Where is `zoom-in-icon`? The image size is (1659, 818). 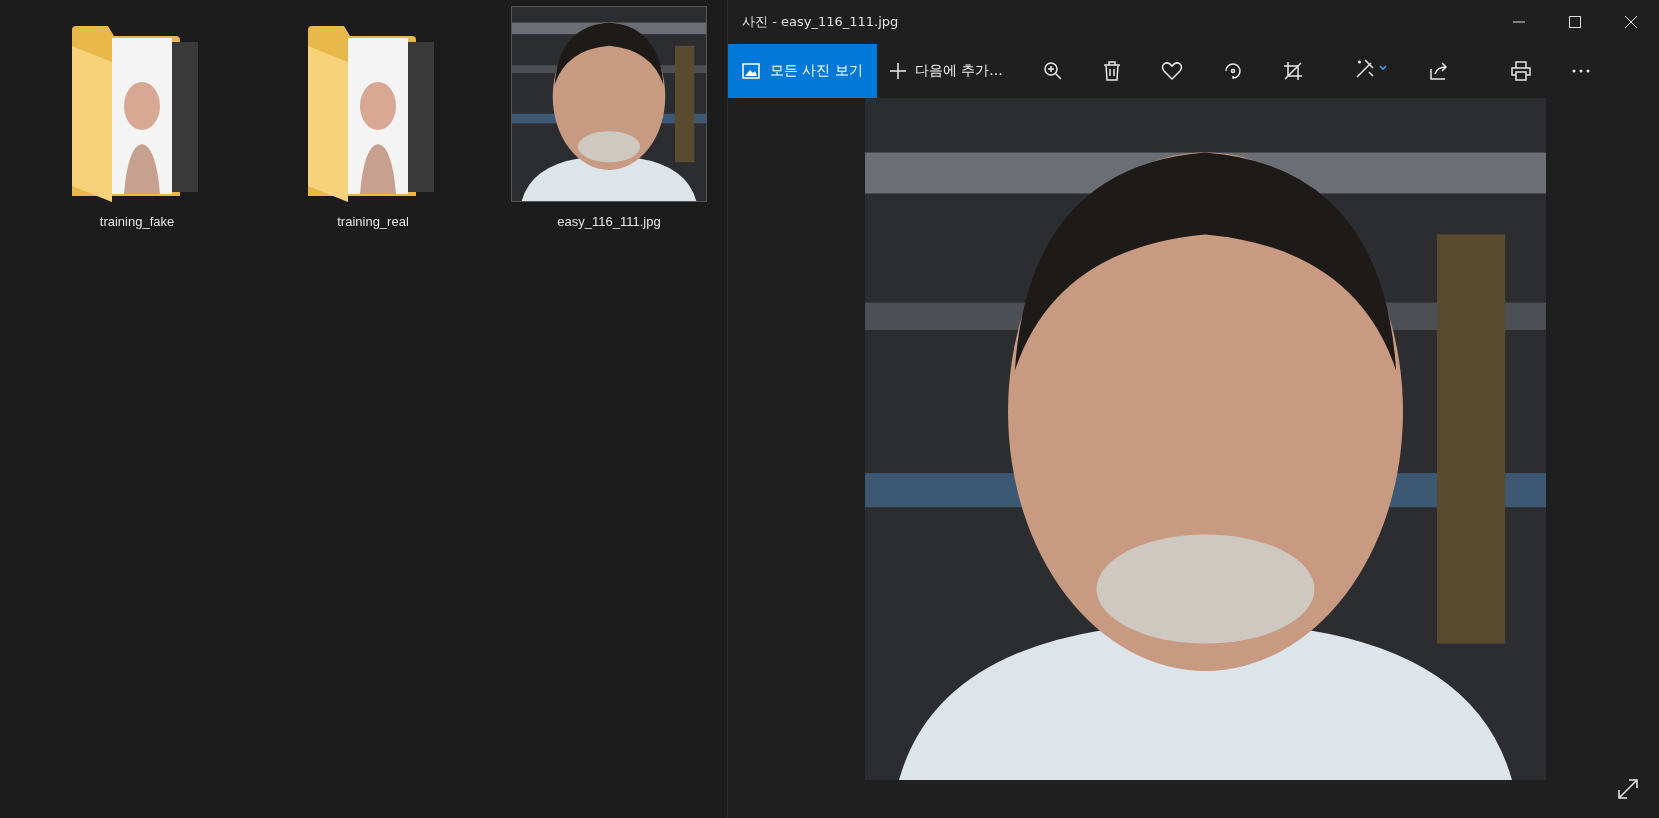 zoom-in-icon is located at coordinates (1052, 71).